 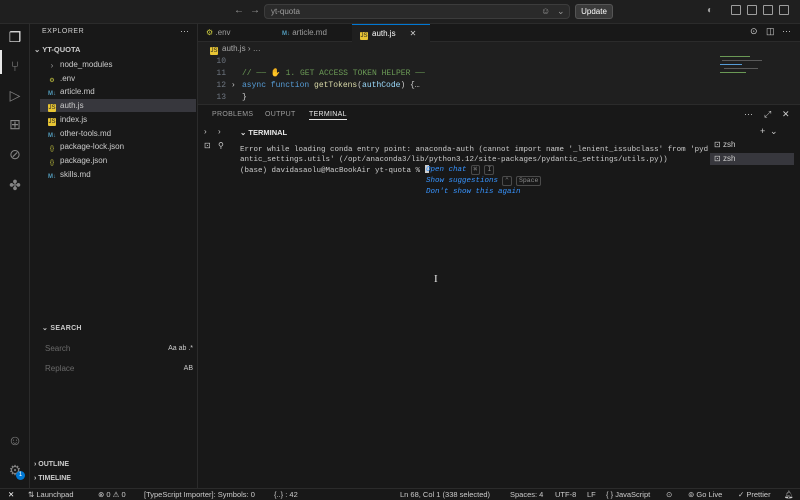 I want to click on launchpad-item: ⇅ Launchpad, so click(x=51, y=495).